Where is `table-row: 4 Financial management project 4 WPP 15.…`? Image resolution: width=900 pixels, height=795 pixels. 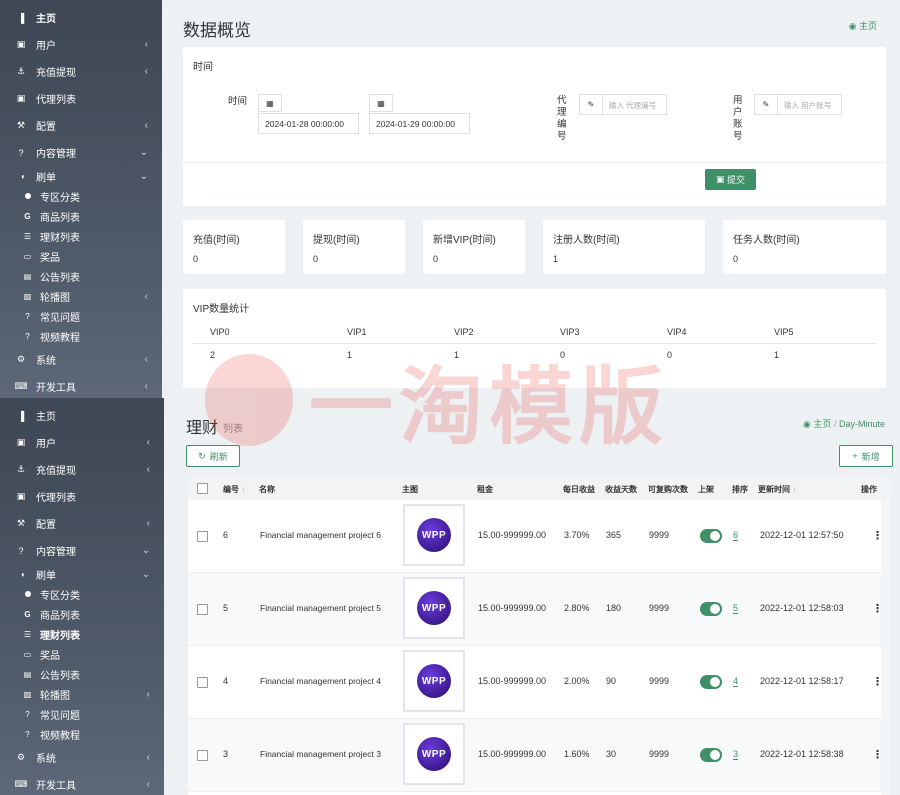 table-row: 4 Financial management project 4 WPP 15.… is located at coordinates (539, 682).